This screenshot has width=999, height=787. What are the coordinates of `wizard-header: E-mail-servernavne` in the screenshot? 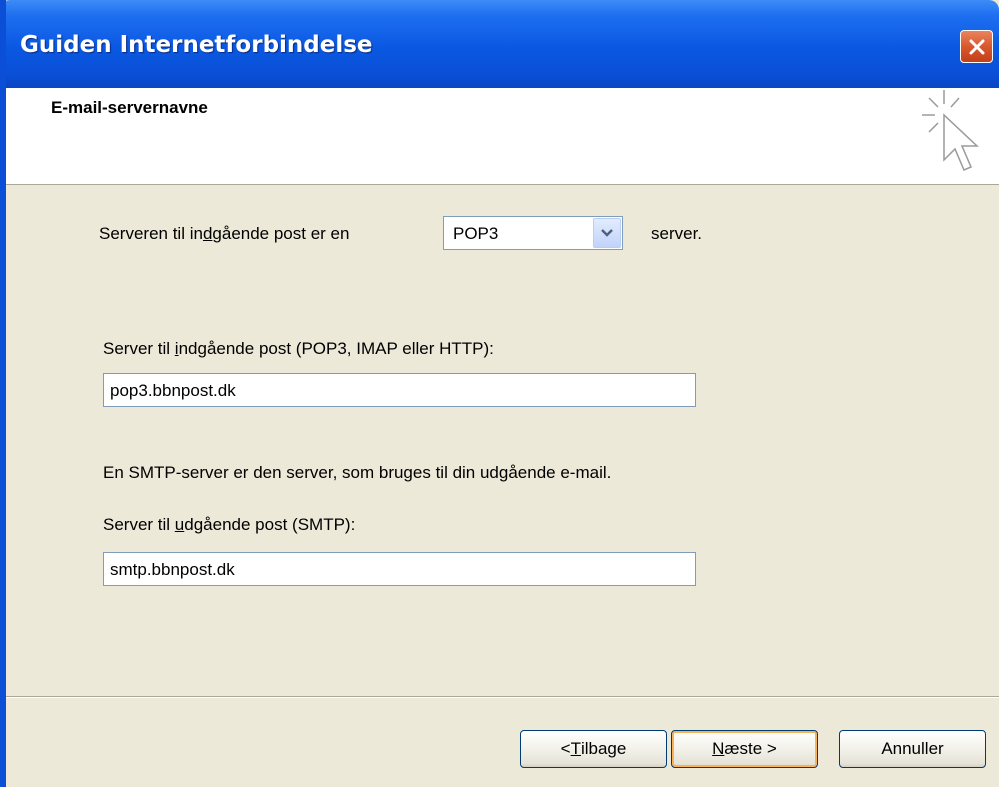 It's located at (502, 136).